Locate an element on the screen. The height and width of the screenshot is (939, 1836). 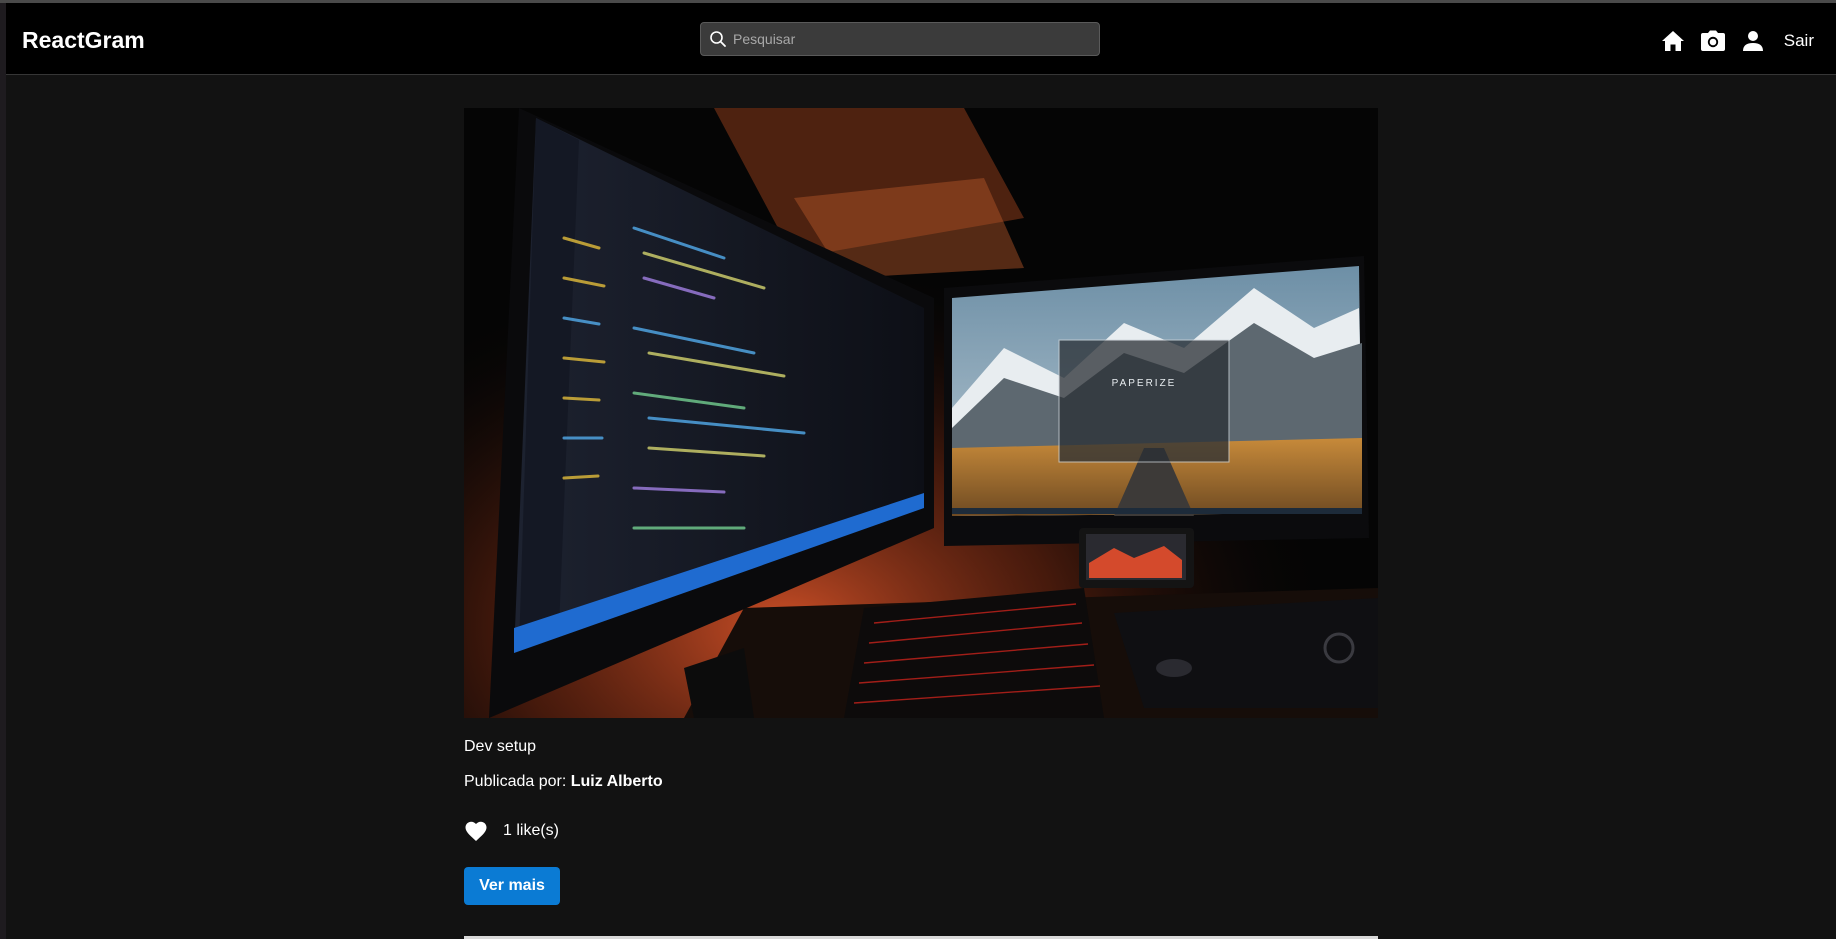
search-input is located at coordinates (913, 39).